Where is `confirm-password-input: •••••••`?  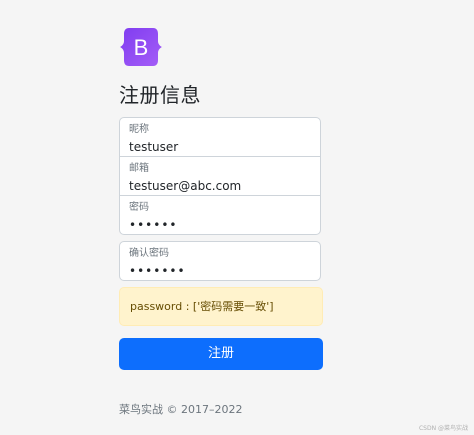 confirm-password-input: ••••••• is located at coordinates (157, 271).